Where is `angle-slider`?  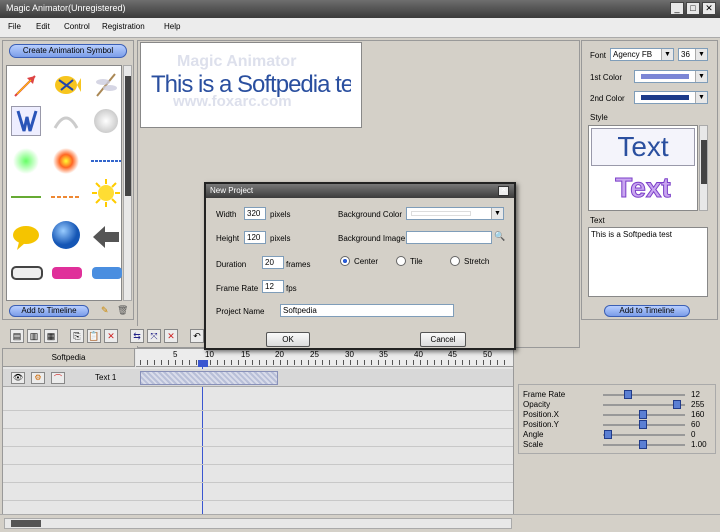
angle-slider is located at coordinates (644, 434).